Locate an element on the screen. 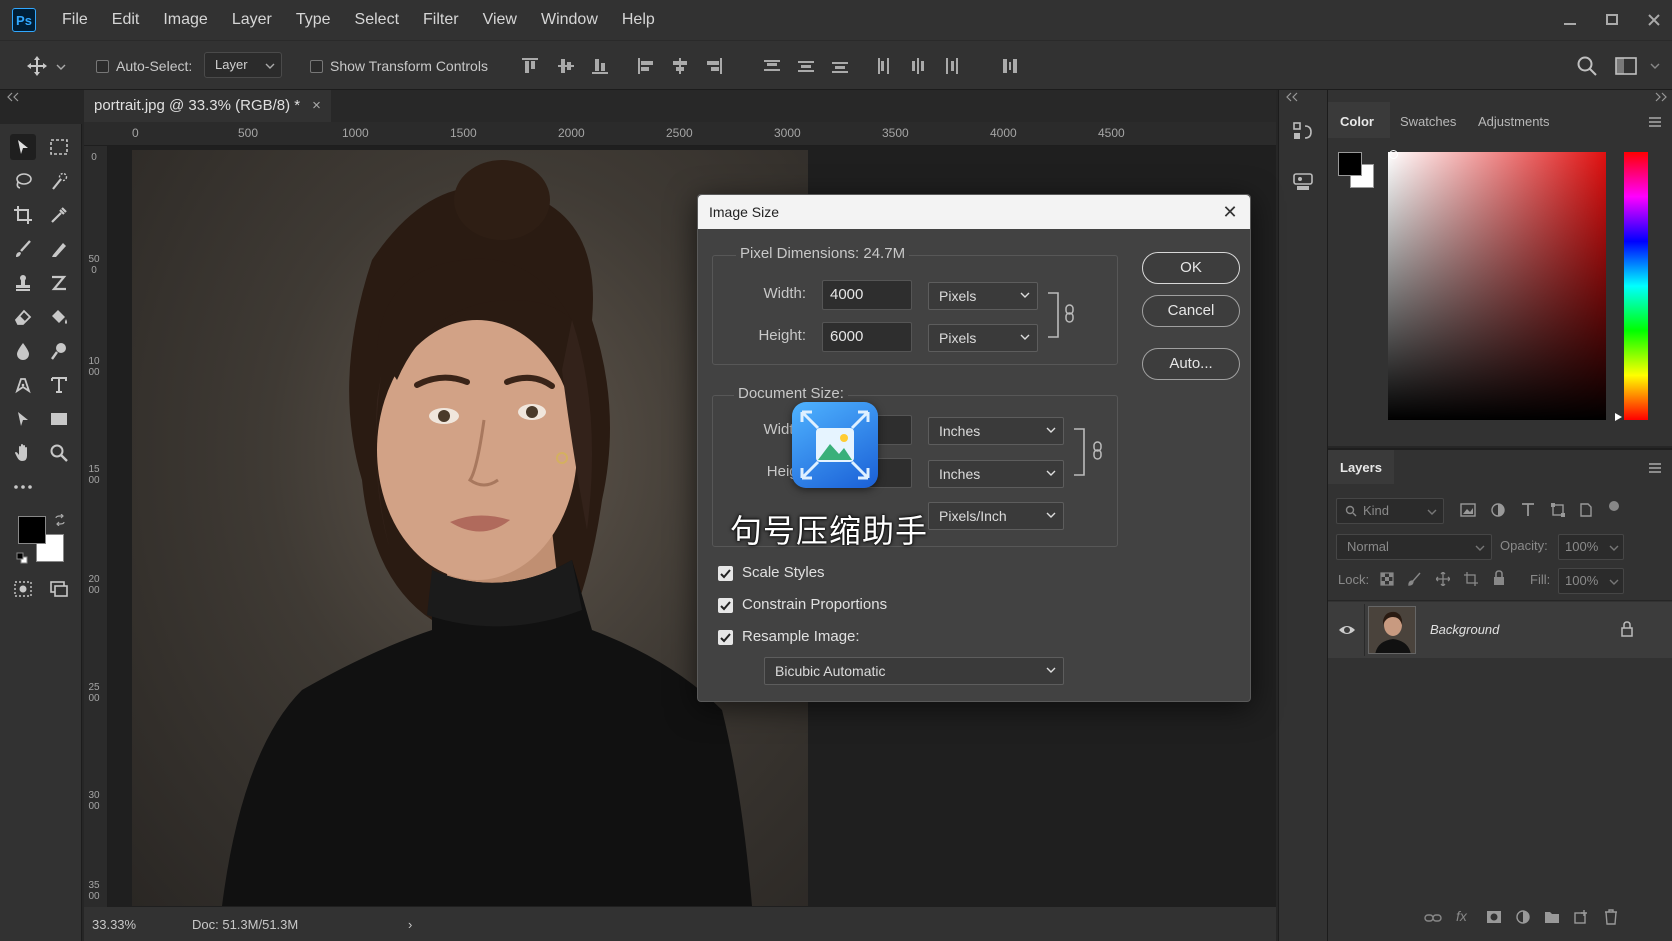 The image size is (1672, 941). constrain-proportions-checkbox is located at coordinates (725, 605).